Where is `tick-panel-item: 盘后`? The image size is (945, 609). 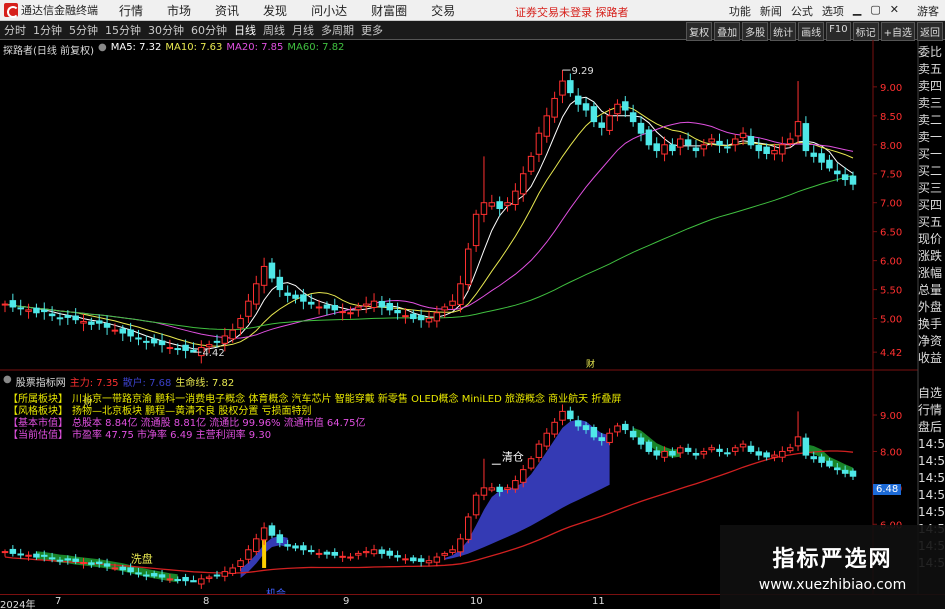 tick-panel-item: 盘后 is located at coordinates (931, 427).